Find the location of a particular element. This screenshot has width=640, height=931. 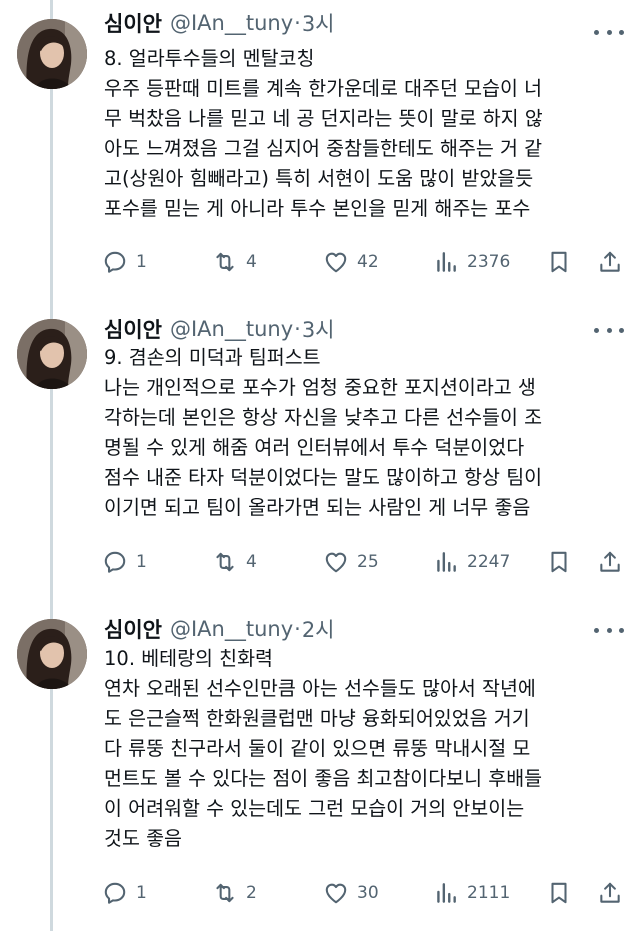

tweet-line: 이 어려워할 수 있는데도 그런 모습이 거의 안보이는 is located at coordinates (314, 808).